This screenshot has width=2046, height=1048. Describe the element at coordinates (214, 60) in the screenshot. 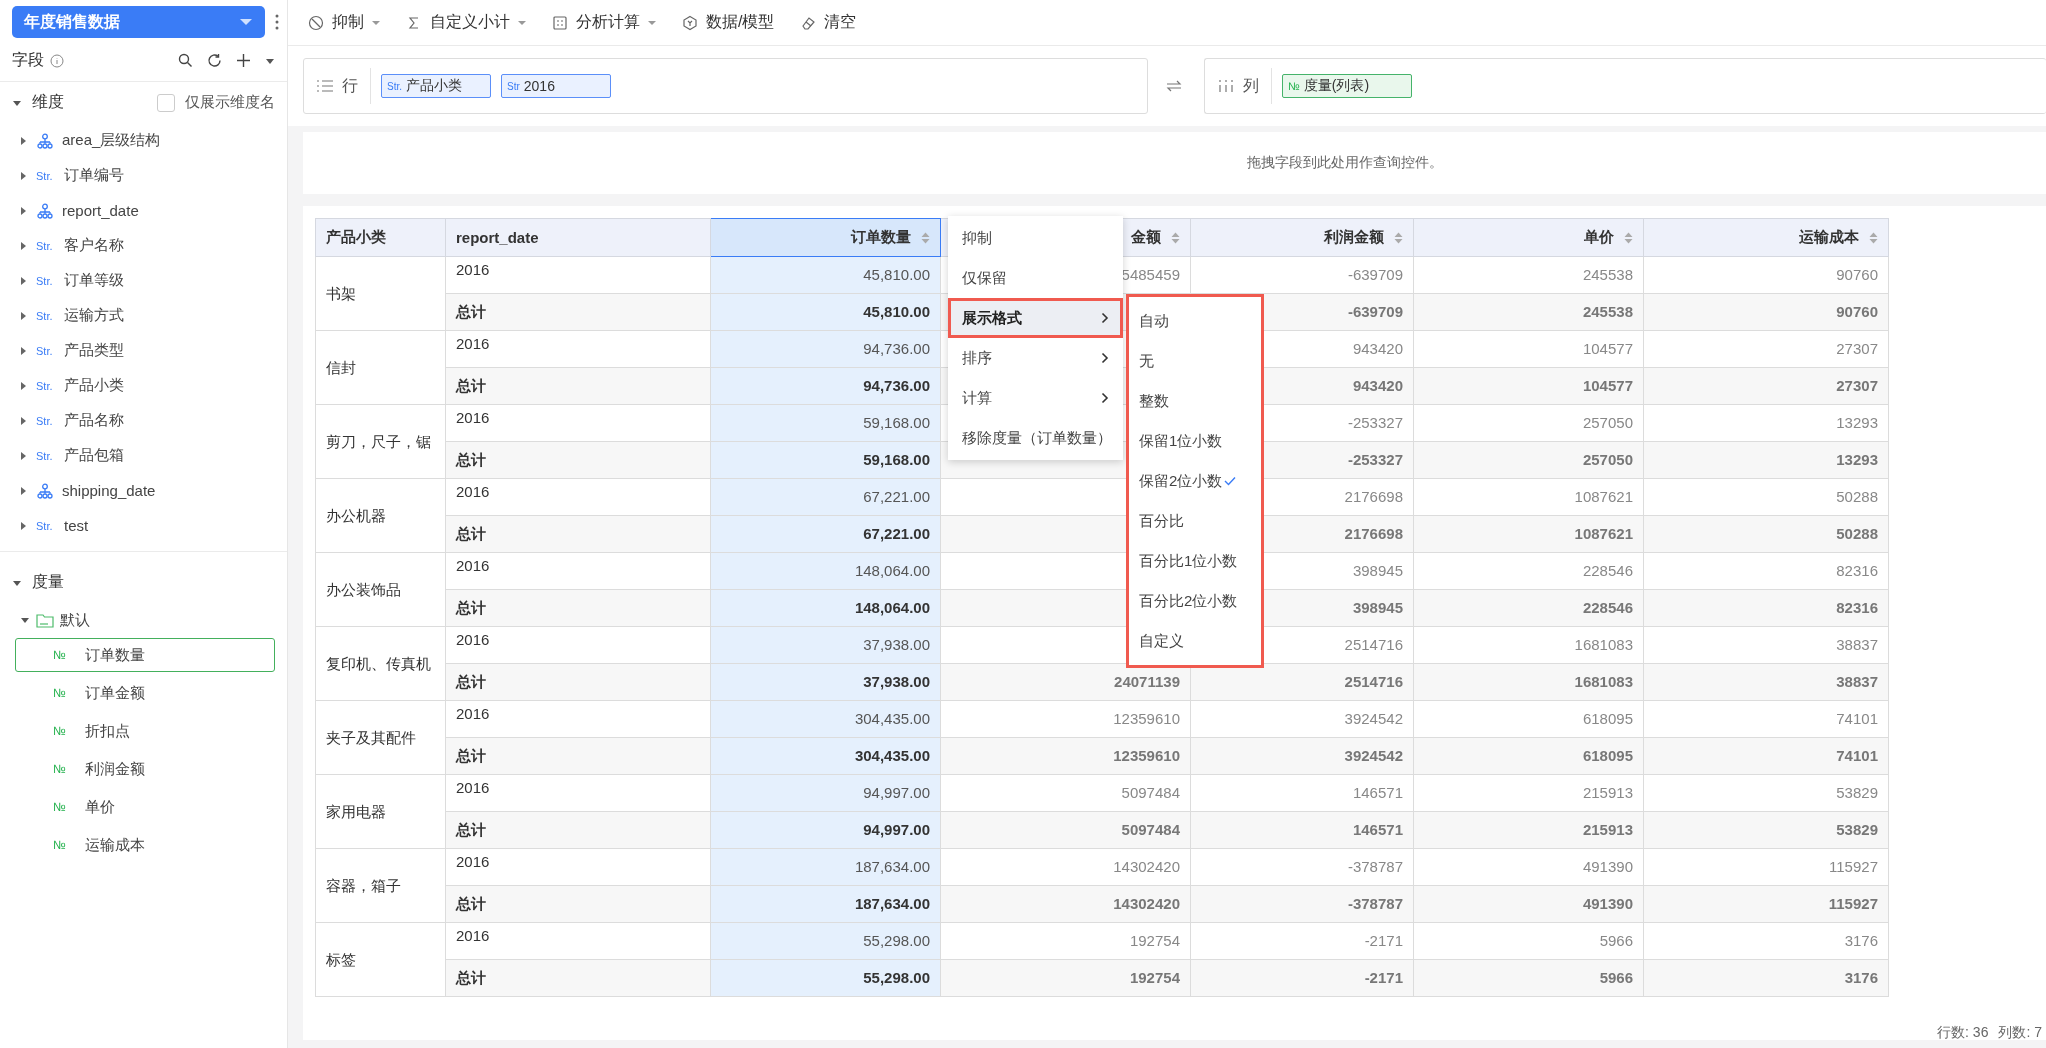

I see `refresh-icon` at that location.